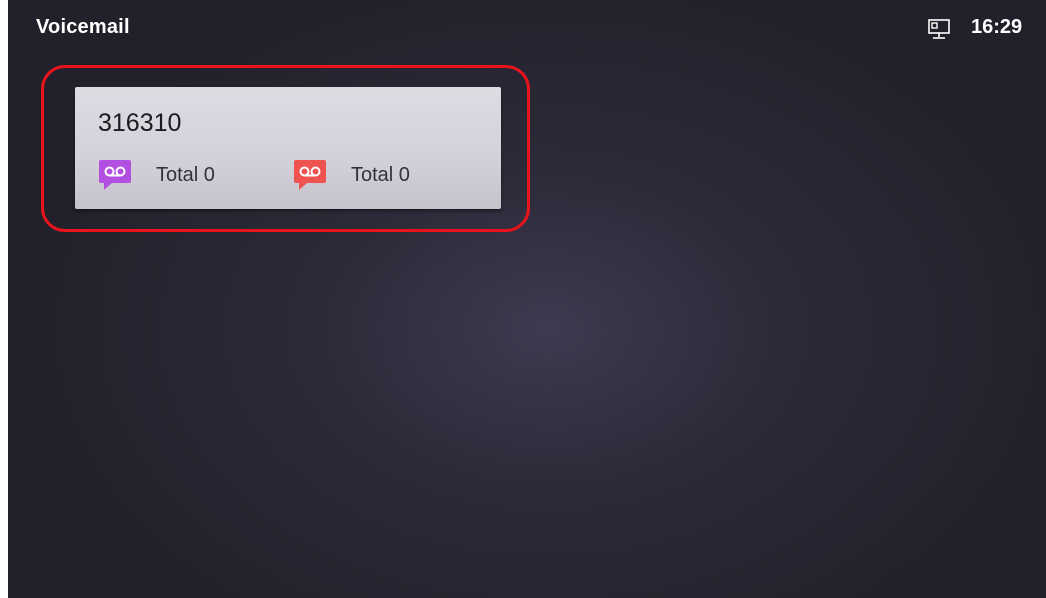 Image resolution: width=1046 pixels, height=598 pixels. I want to click on voicemail-account-number: 316310, so click(140, 123).